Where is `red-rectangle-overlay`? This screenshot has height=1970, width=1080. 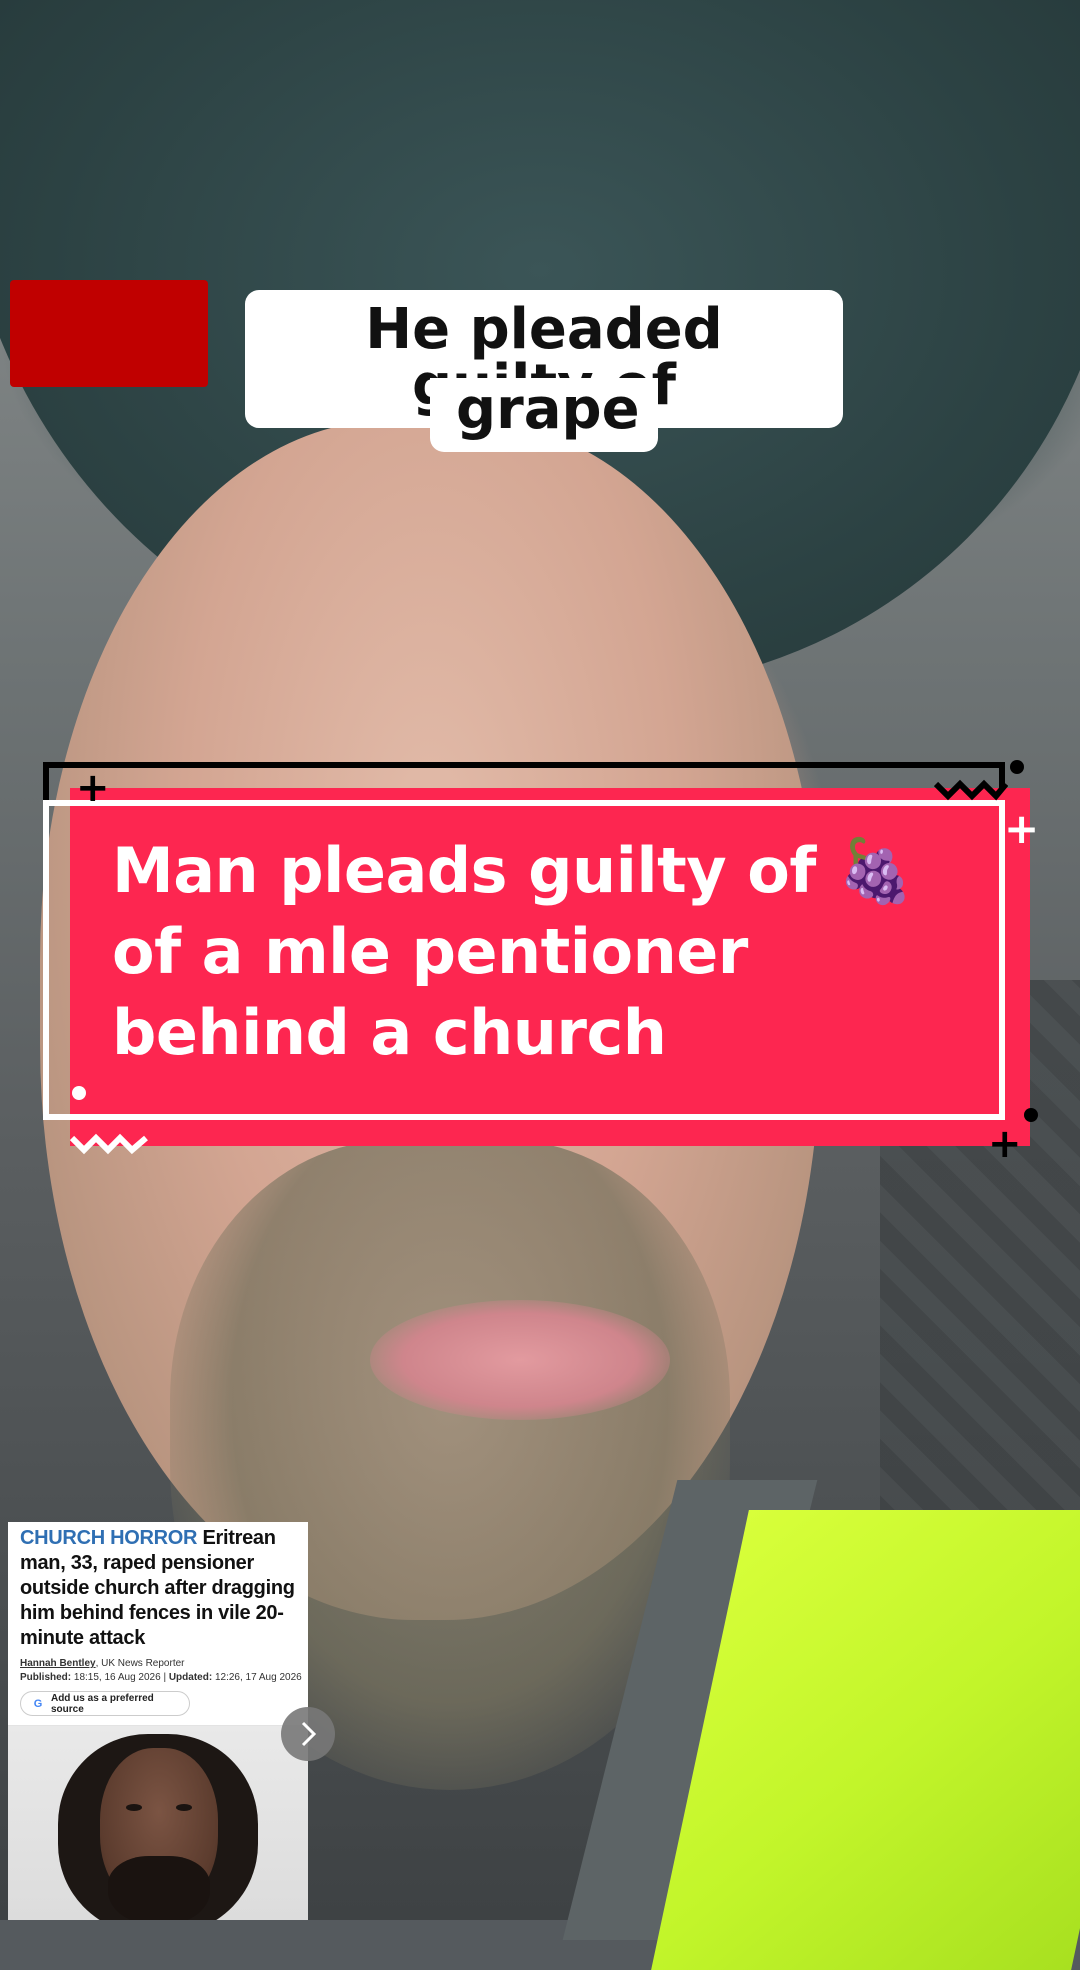
red-rectangle-overlay is located at coordinates (109, 333).